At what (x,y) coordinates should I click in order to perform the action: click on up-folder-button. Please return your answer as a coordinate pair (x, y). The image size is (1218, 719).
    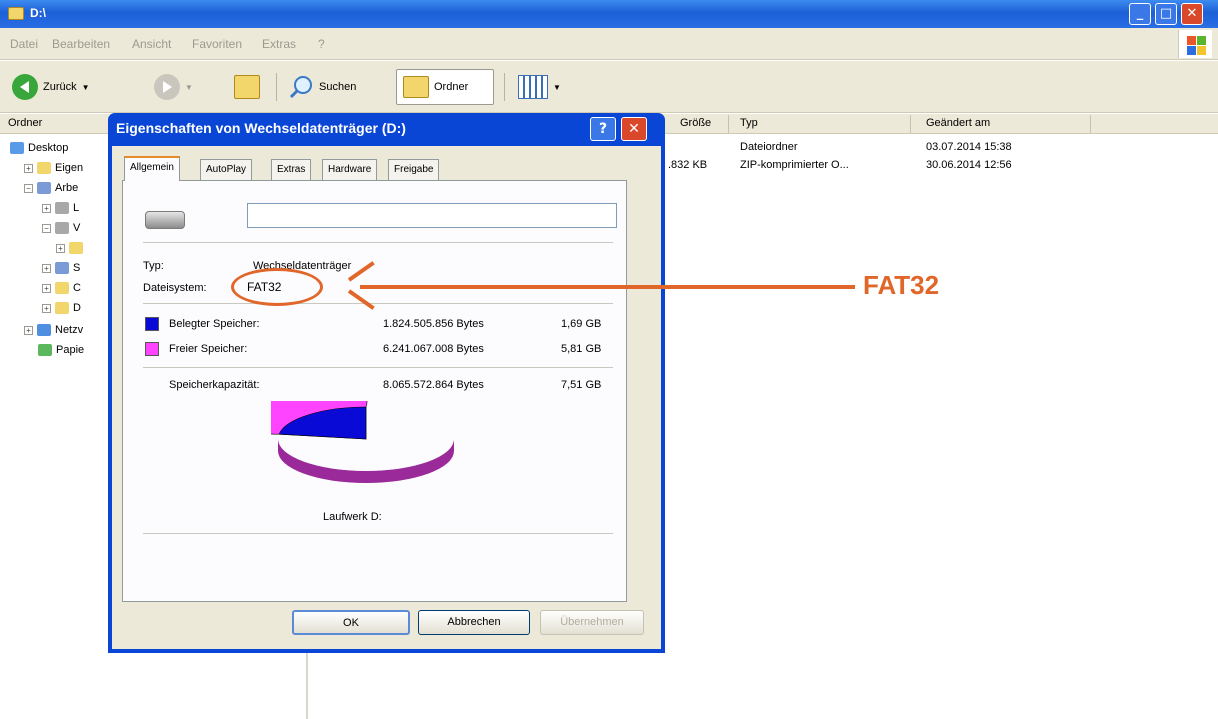
    Looking at the image, I should click on (247, 87).